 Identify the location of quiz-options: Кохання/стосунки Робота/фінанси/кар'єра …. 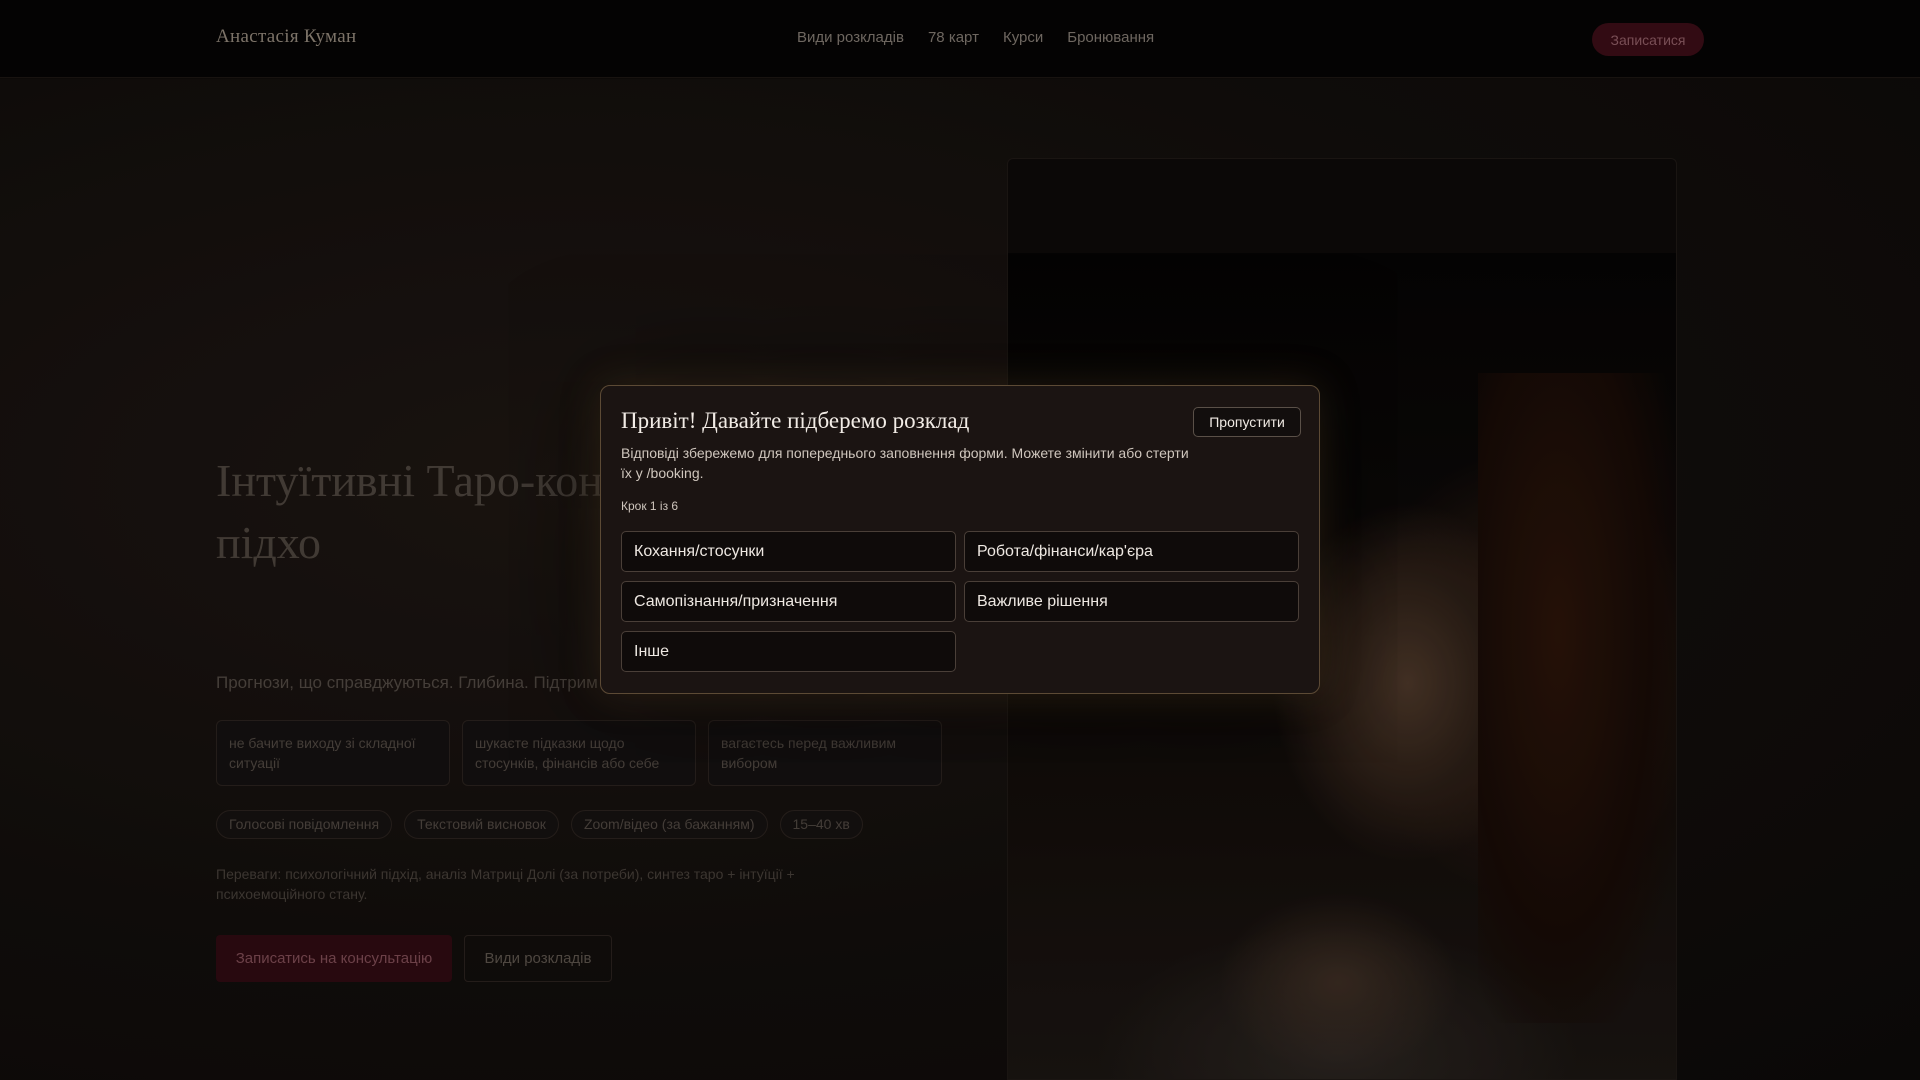
(961, 601).